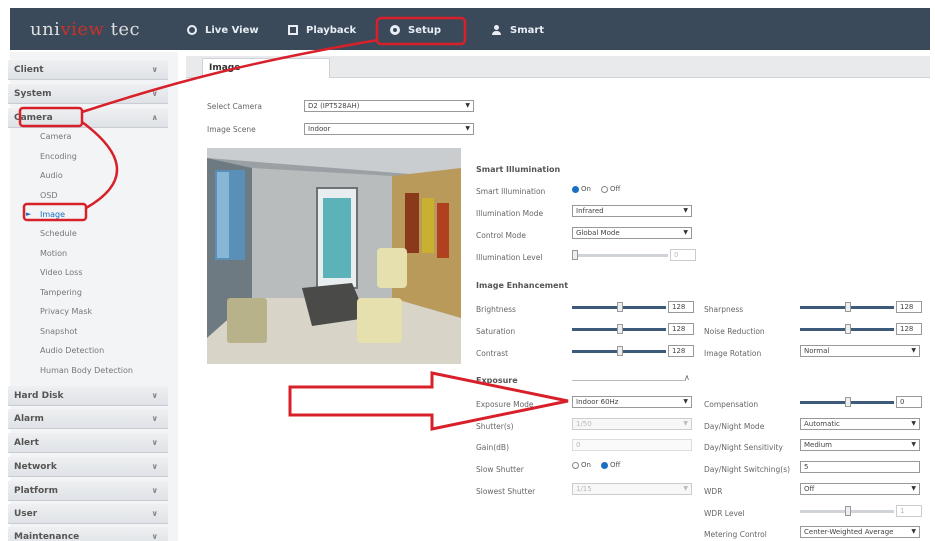 This screenshot has width=935, height=541. Describe the element at coordinates (610, 189) in the screenshot. I see `smart-illumination-off-radio: Off` at that location.